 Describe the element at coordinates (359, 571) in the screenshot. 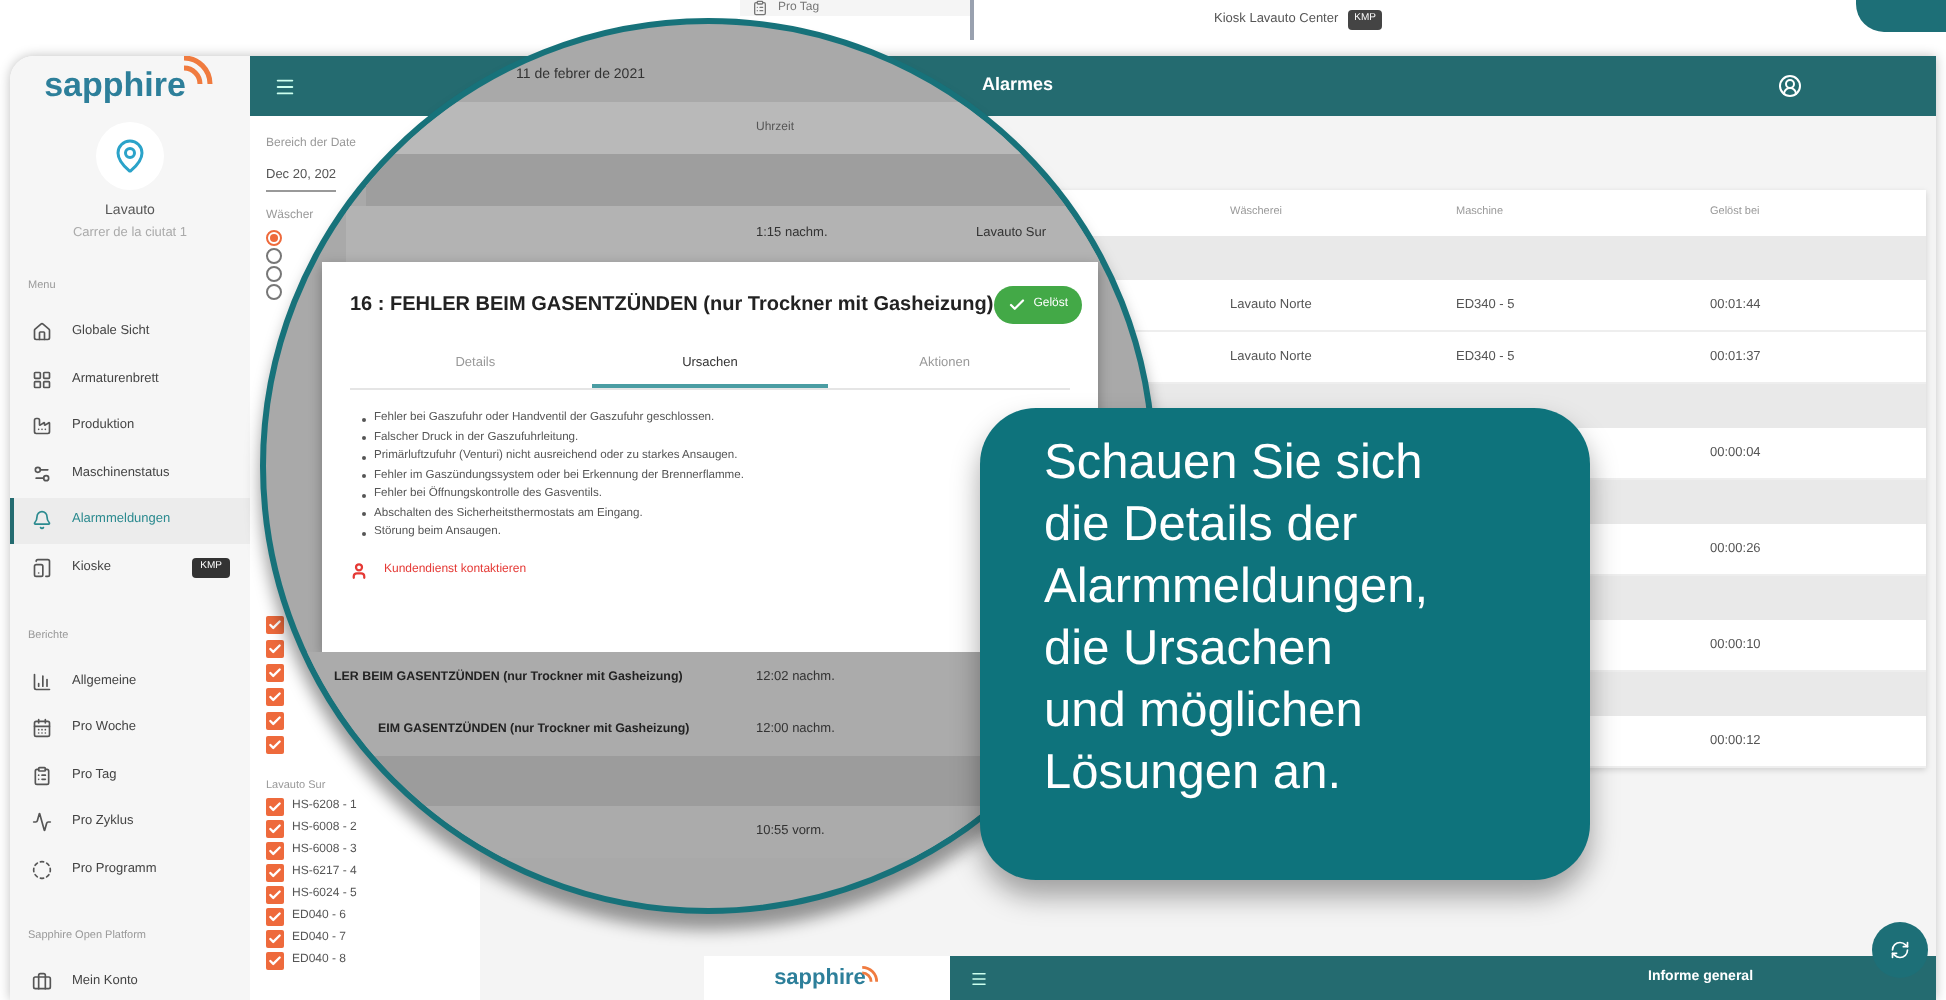

I see `person-icon` at that location.